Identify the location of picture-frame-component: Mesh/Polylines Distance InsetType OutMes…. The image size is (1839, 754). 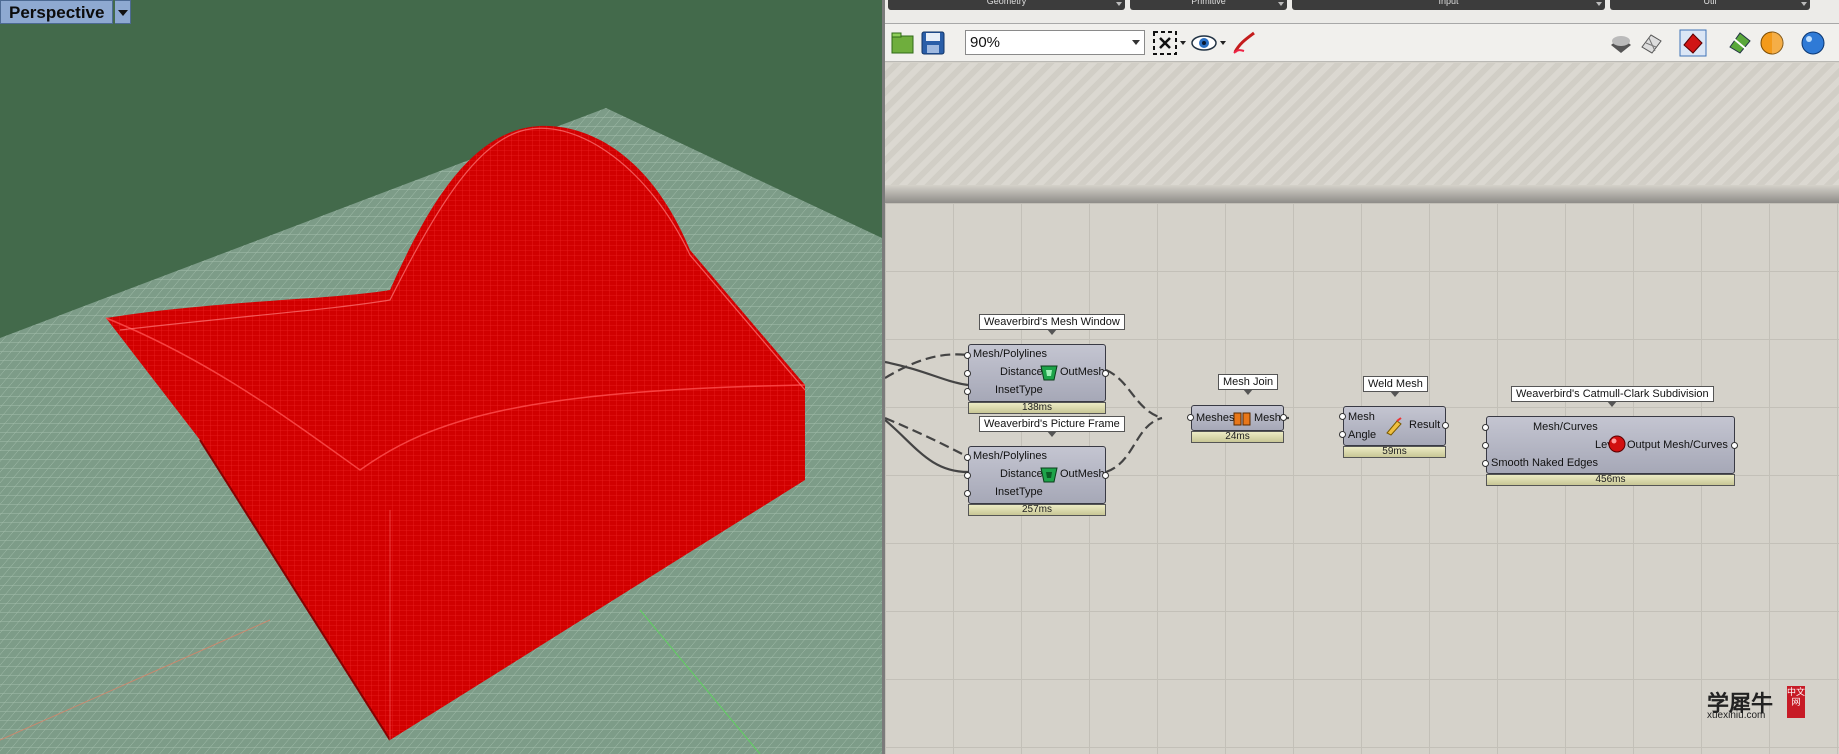
(1037, 475).